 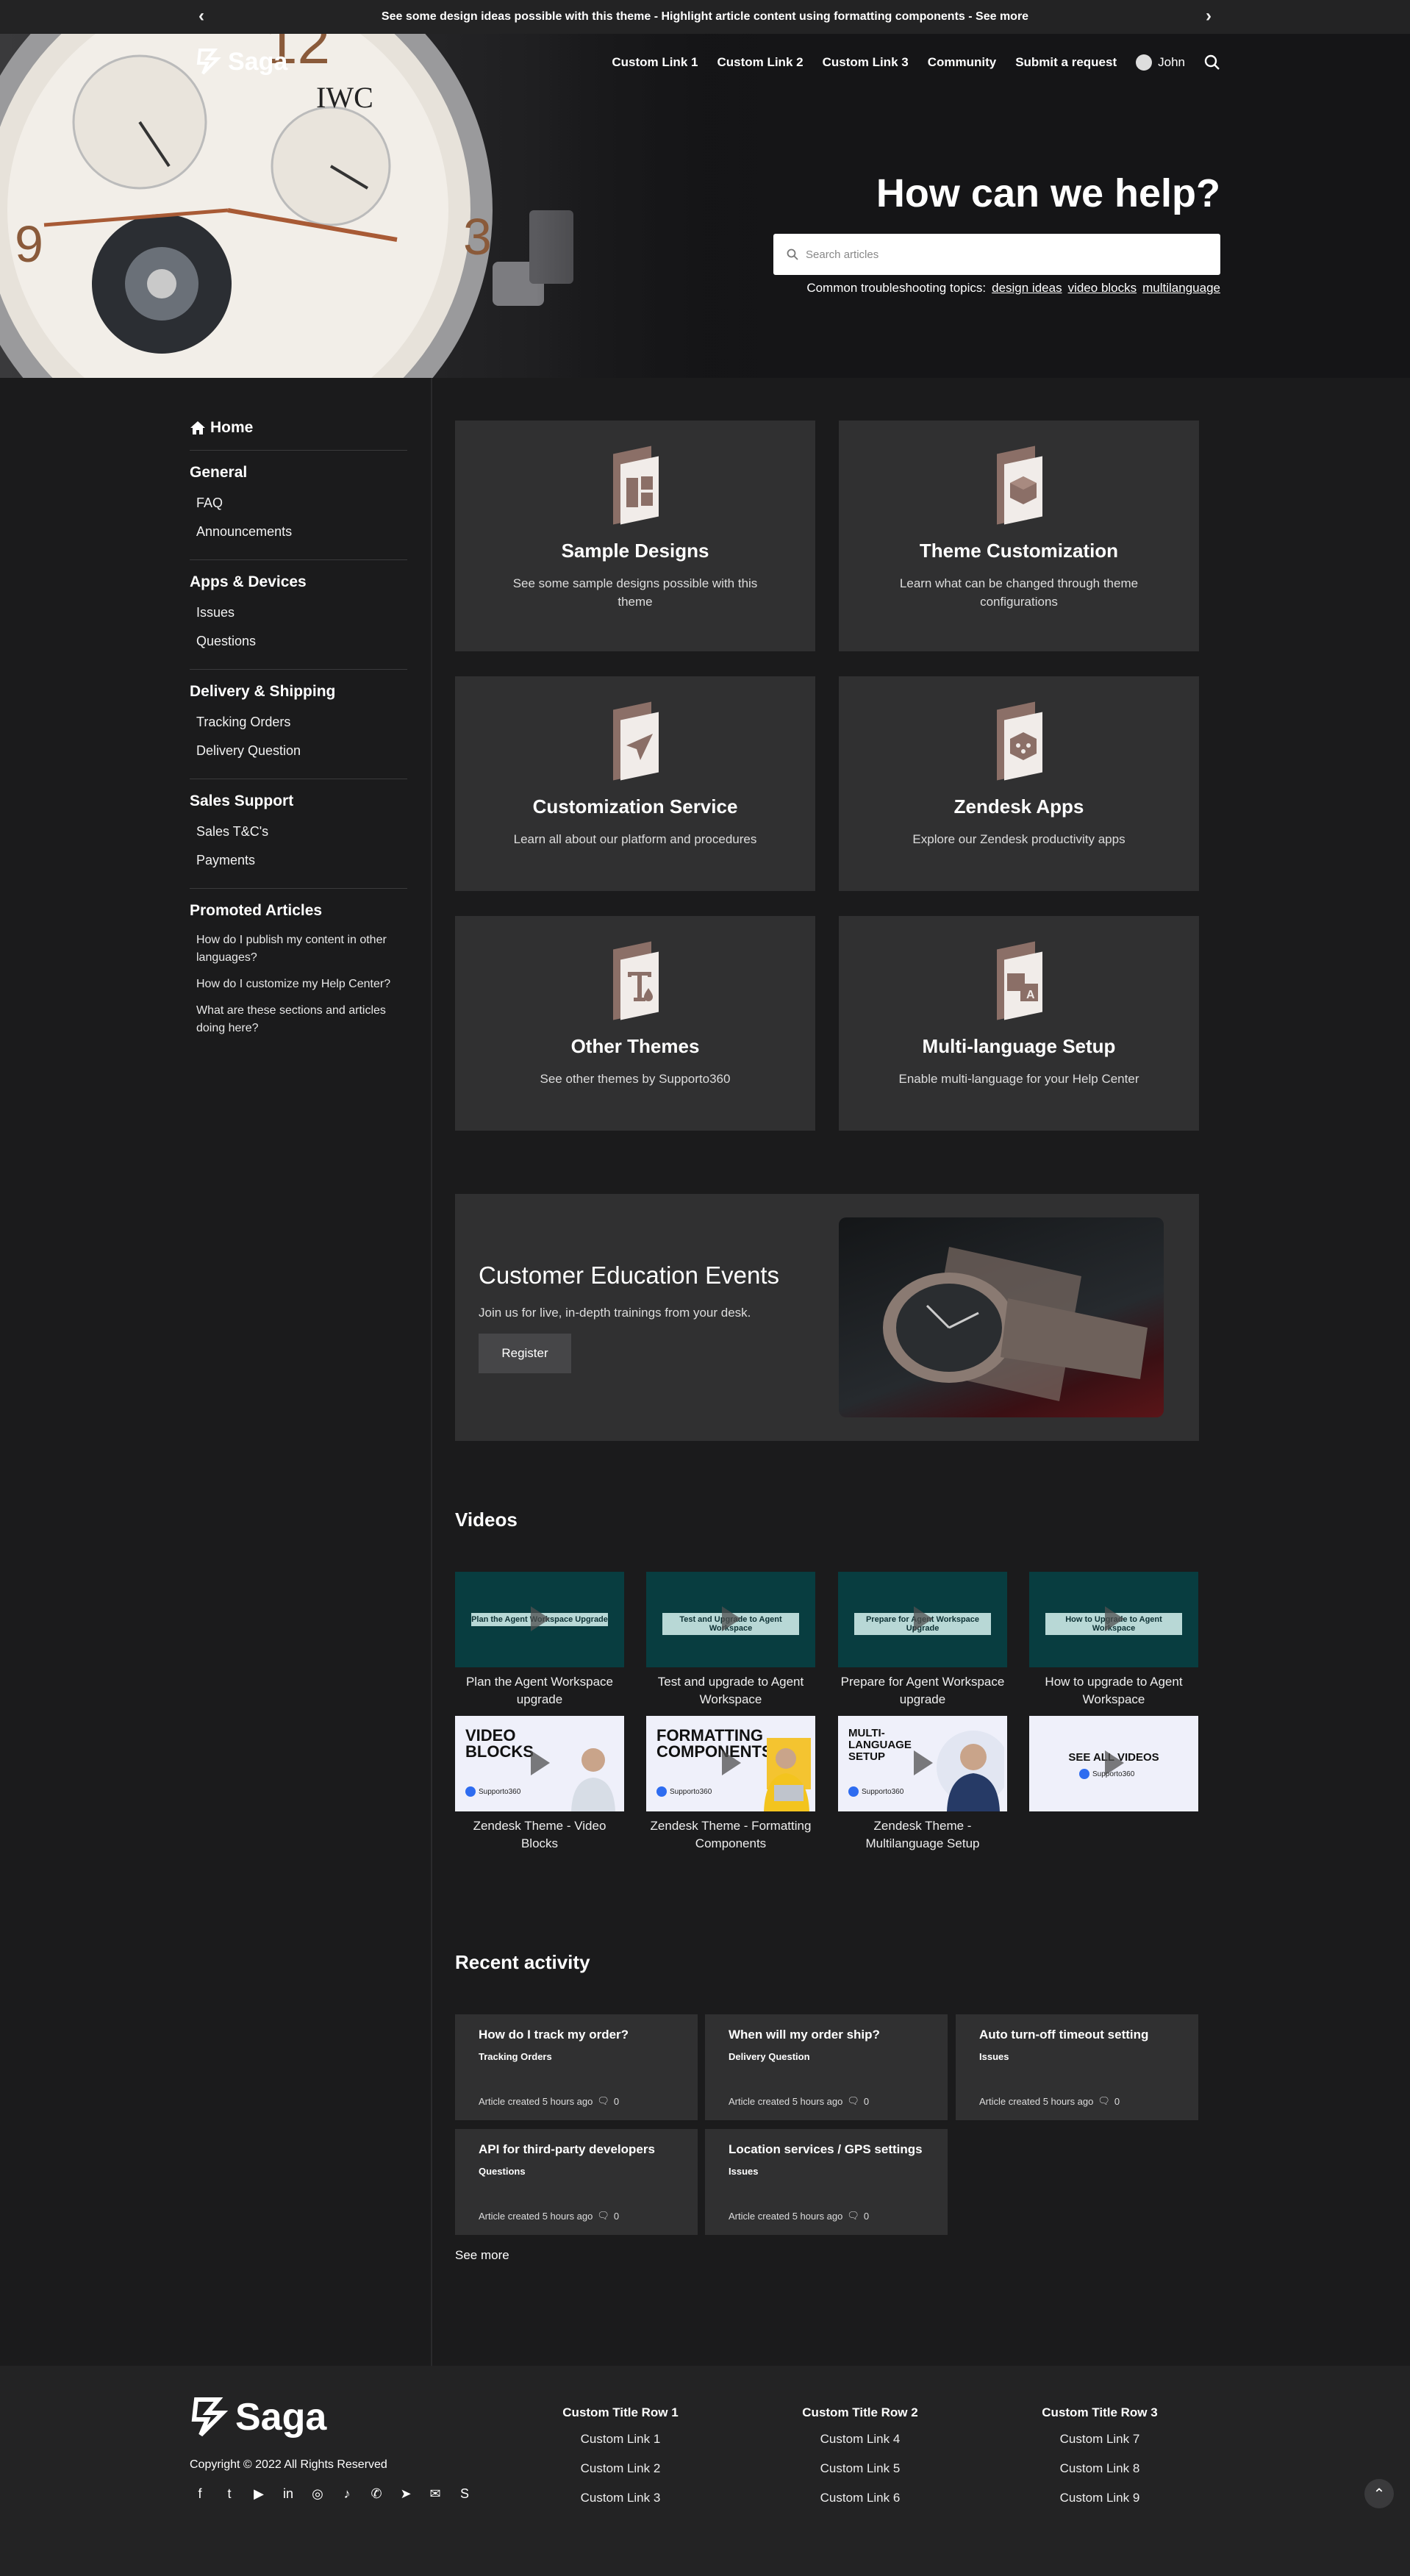 I want to click on sidebar-section-general: General, so click(x=298, y=473).